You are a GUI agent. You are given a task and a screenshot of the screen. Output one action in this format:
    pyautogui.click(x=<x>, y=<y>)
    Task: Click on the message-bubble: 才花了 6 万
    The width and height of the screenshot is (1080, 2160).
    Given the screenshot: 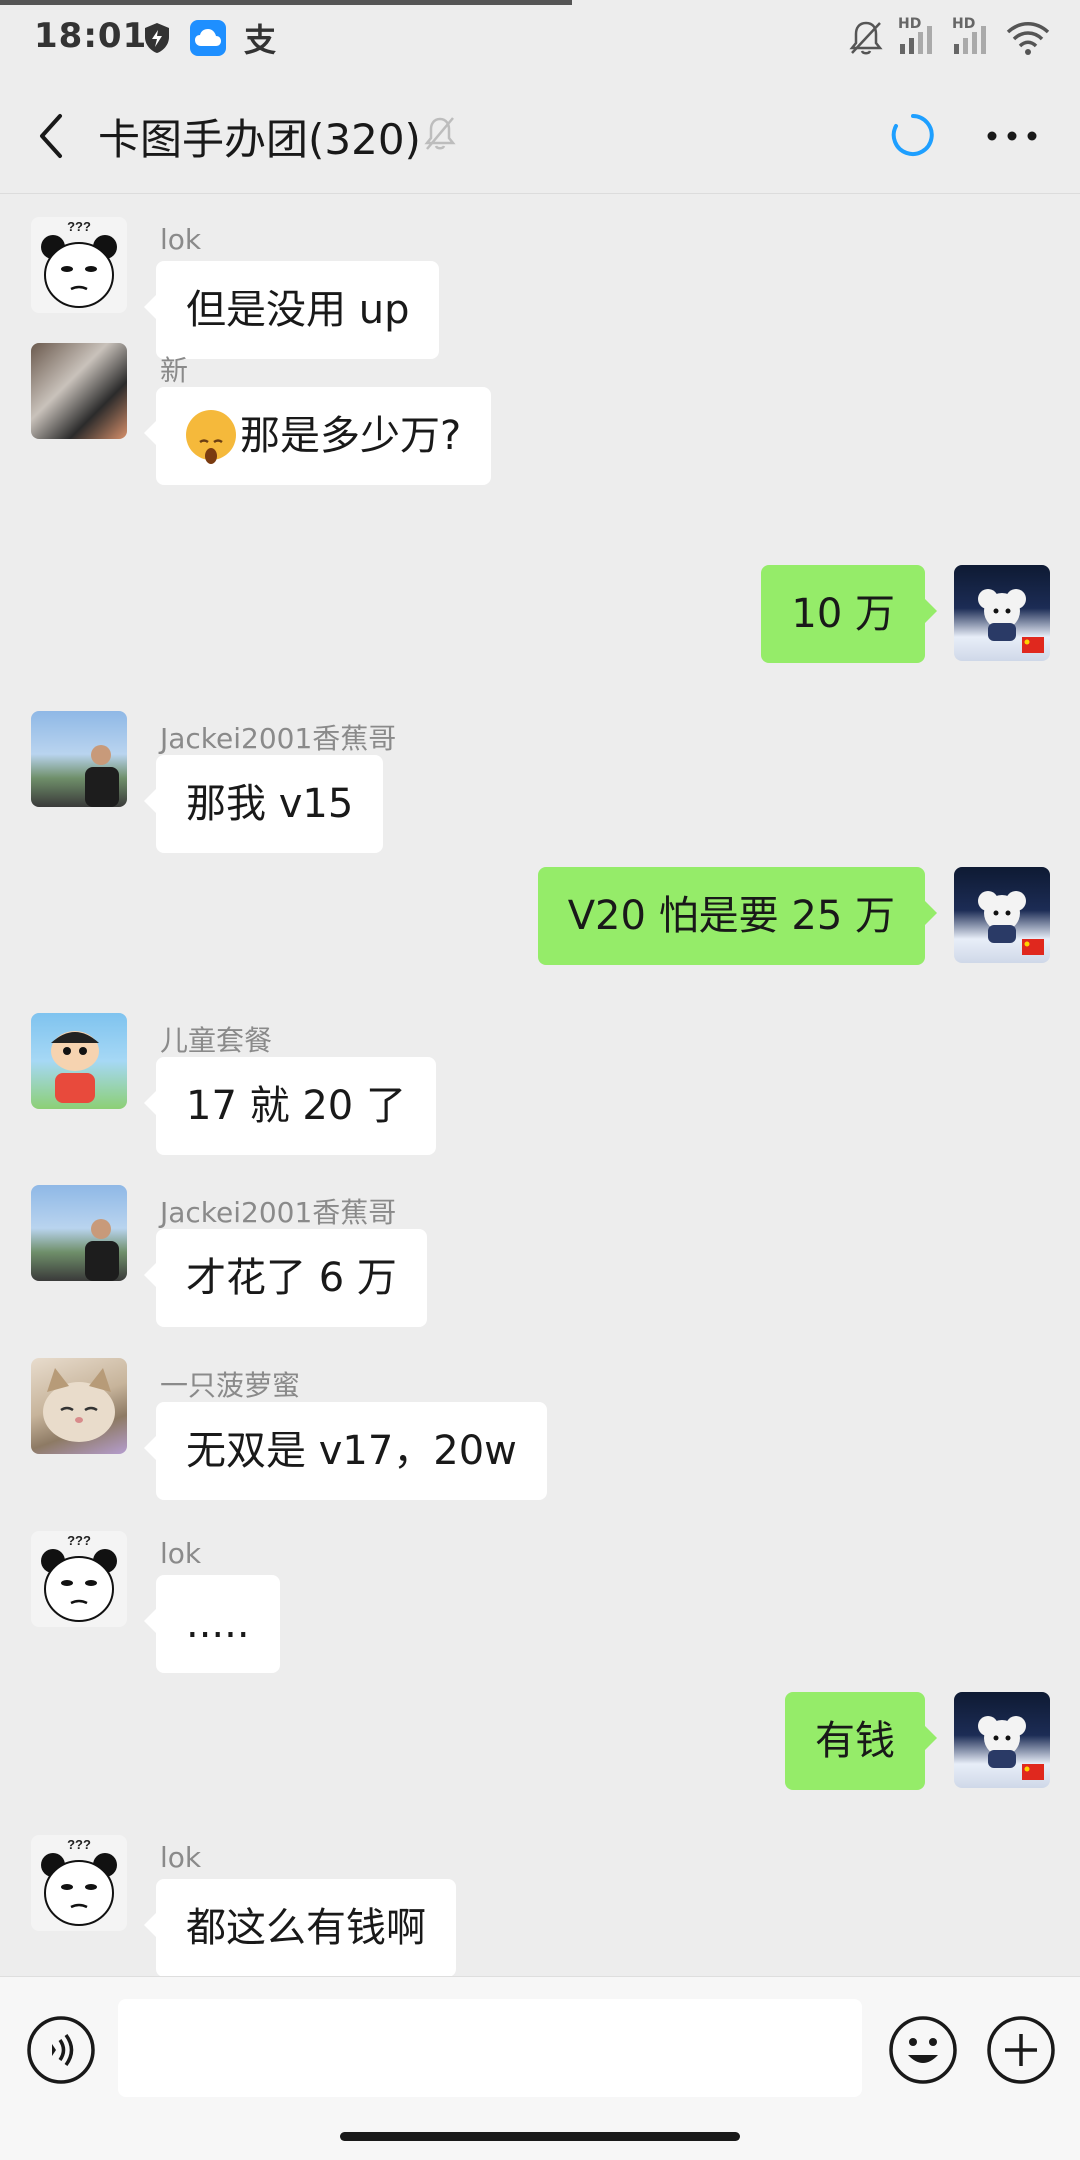 What is the action you would take?
    pyautogui.click(x=285, y=1278)
    